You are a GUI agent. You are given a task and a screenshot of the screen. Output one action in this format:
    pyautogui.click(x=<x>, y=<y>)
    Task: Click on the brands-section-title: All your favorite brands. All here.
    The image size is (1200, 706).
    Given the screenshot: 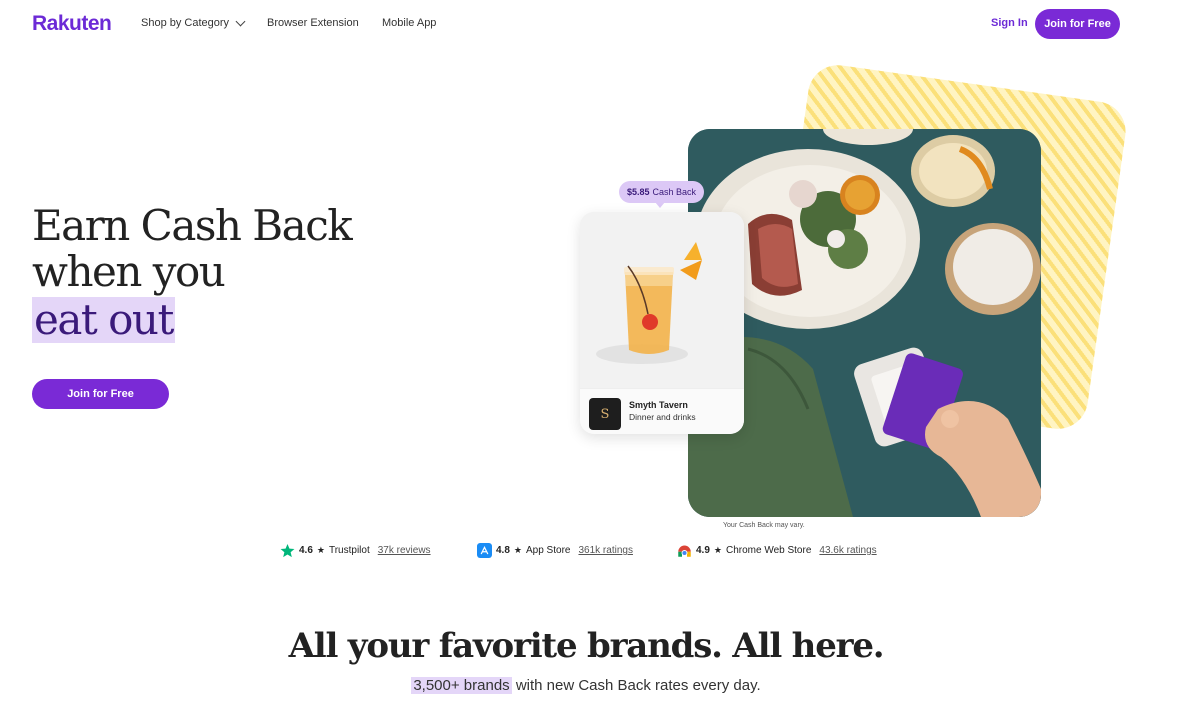 What is the action you would take?
    pyautogui.click(x=586, y=646)
    